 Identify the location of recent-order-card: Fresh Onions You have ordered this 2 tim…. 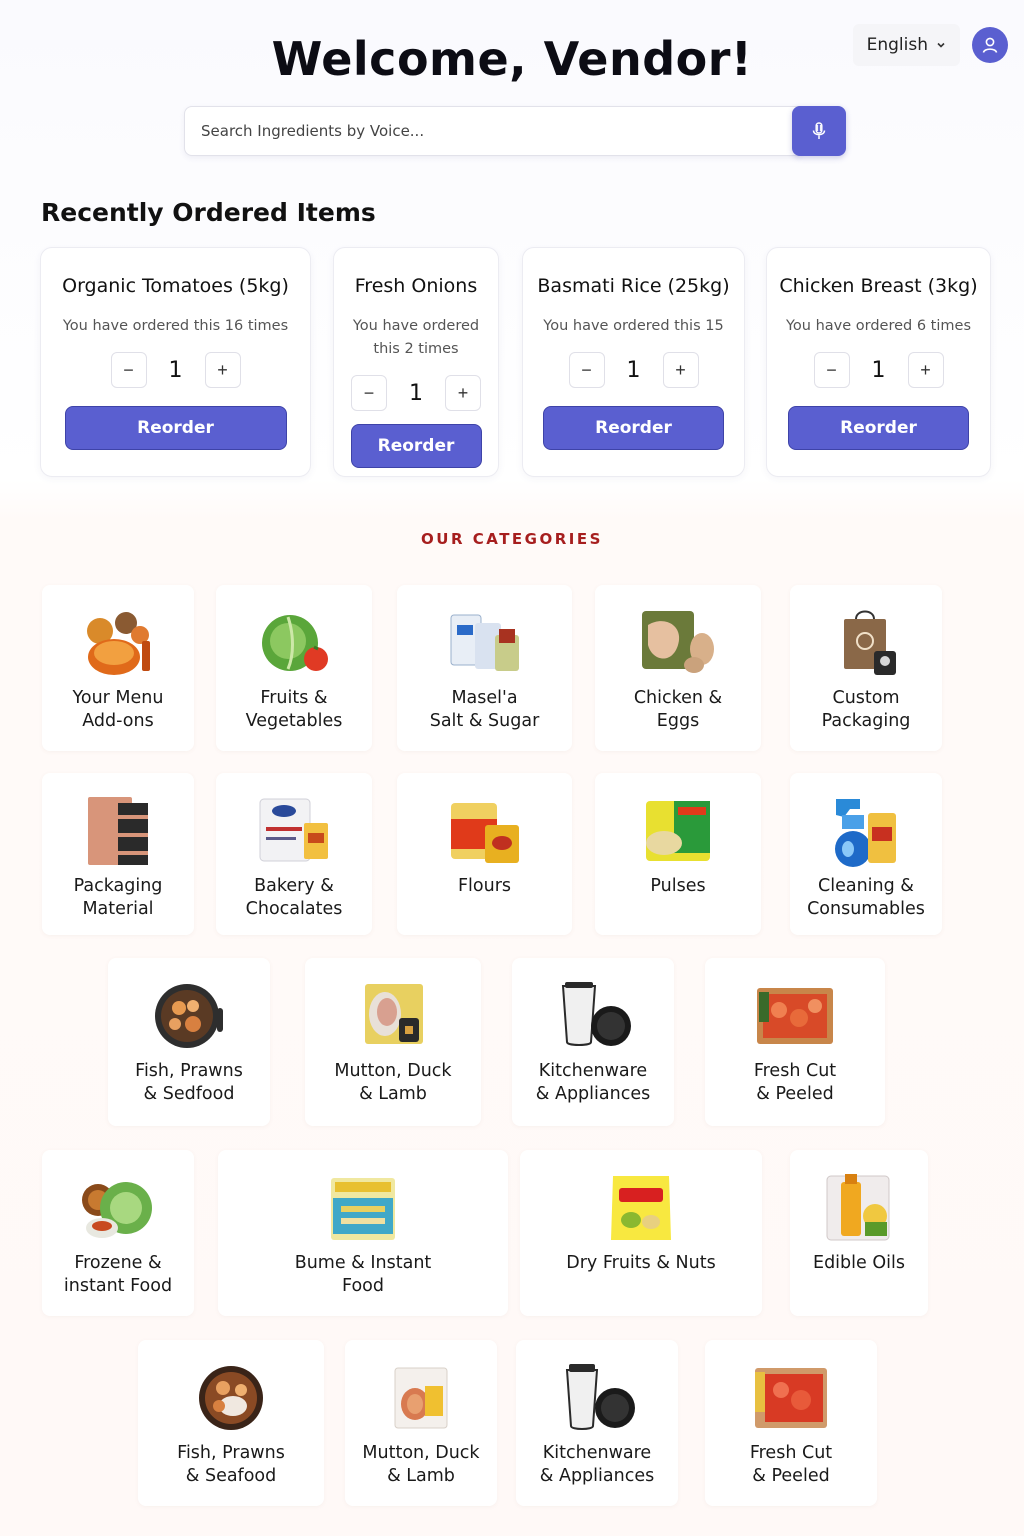
(416, 362).